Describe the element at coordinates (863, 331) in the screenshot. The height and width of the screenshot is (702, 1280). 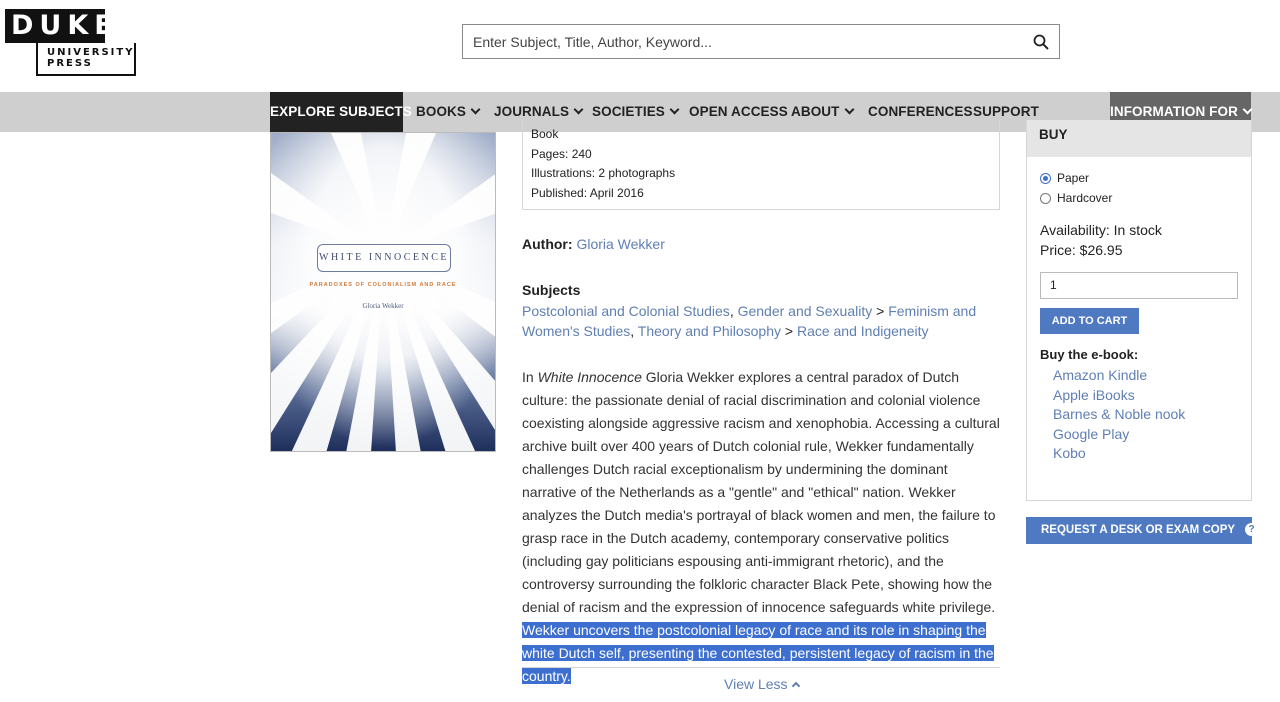
I see `subject-link: Race and Indigeneity` at that location.